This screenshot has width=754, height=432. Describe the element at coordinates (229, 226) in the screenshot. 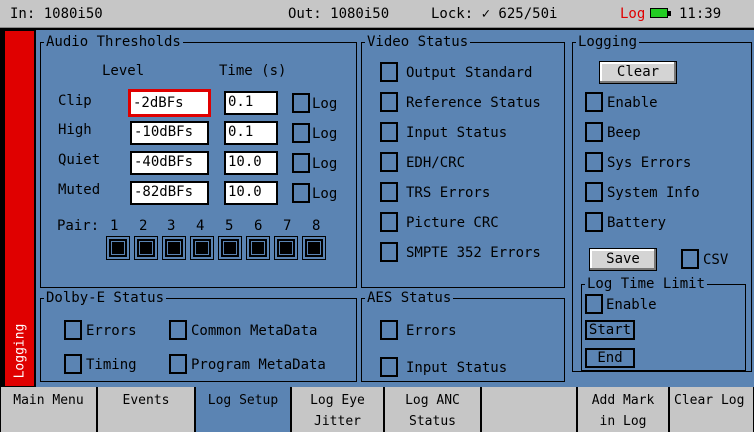

I see `pair-number: 5` at that location.